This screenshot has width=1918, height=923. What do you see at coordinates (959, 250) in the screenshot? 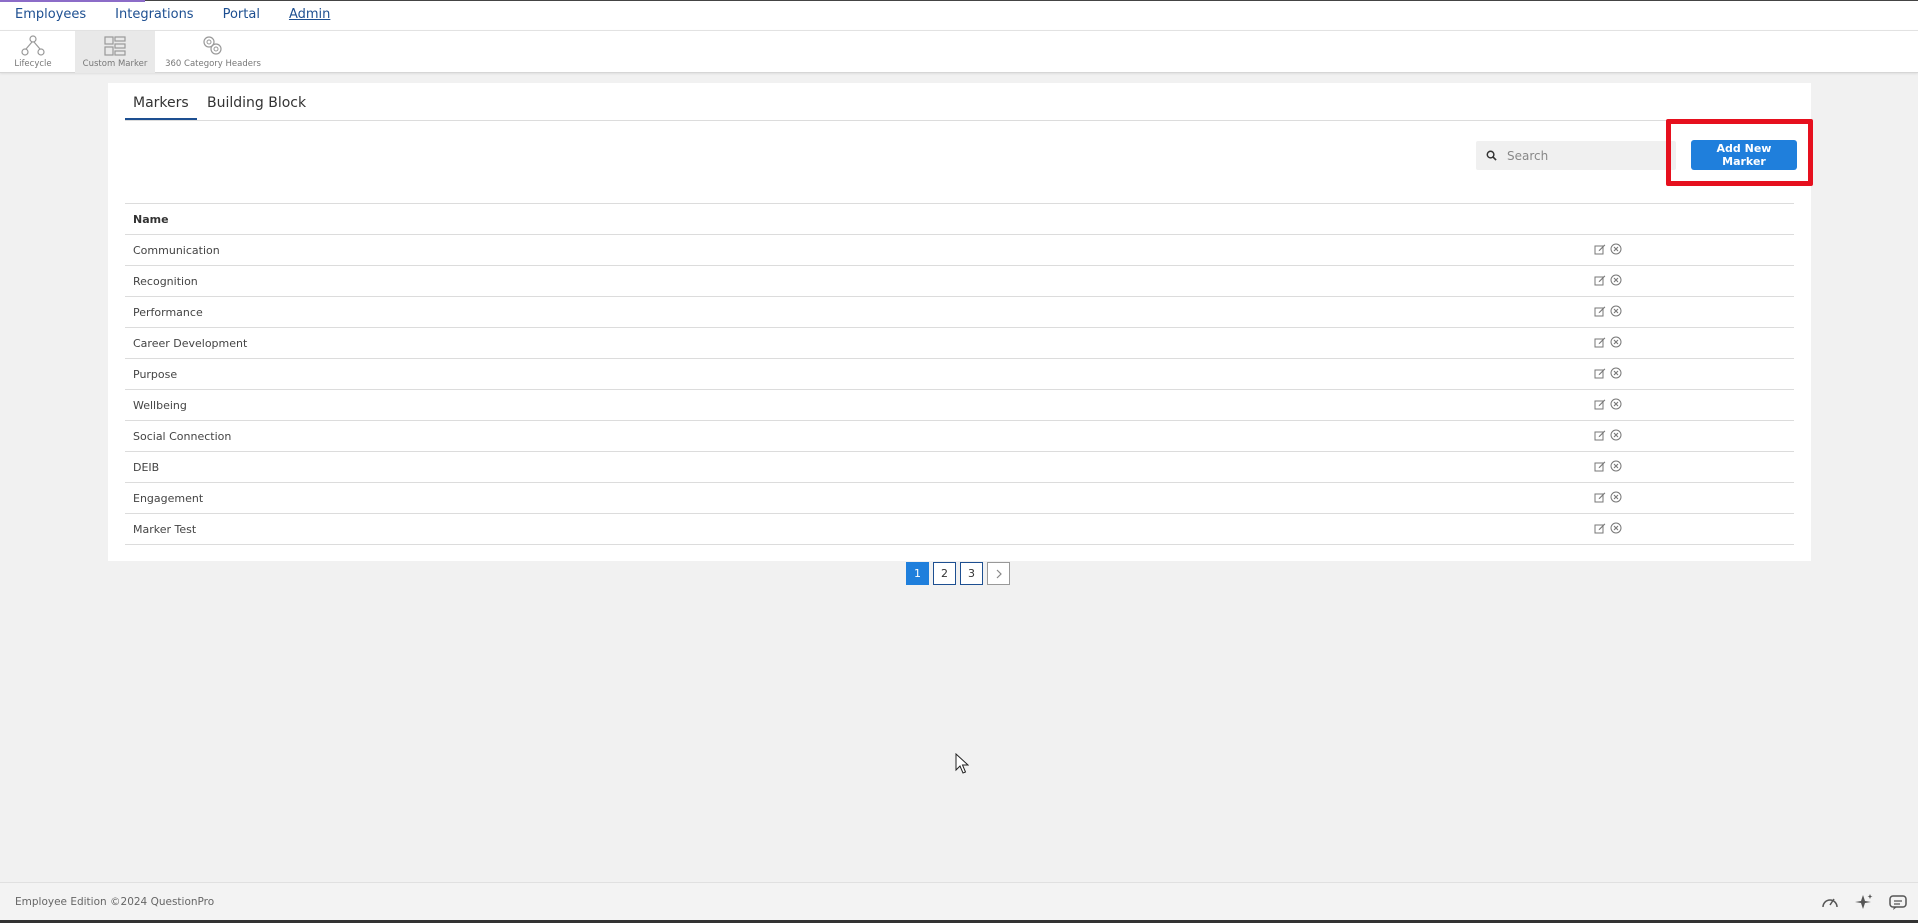
I see `table-row: Communication` at bounding box center [959, 250].